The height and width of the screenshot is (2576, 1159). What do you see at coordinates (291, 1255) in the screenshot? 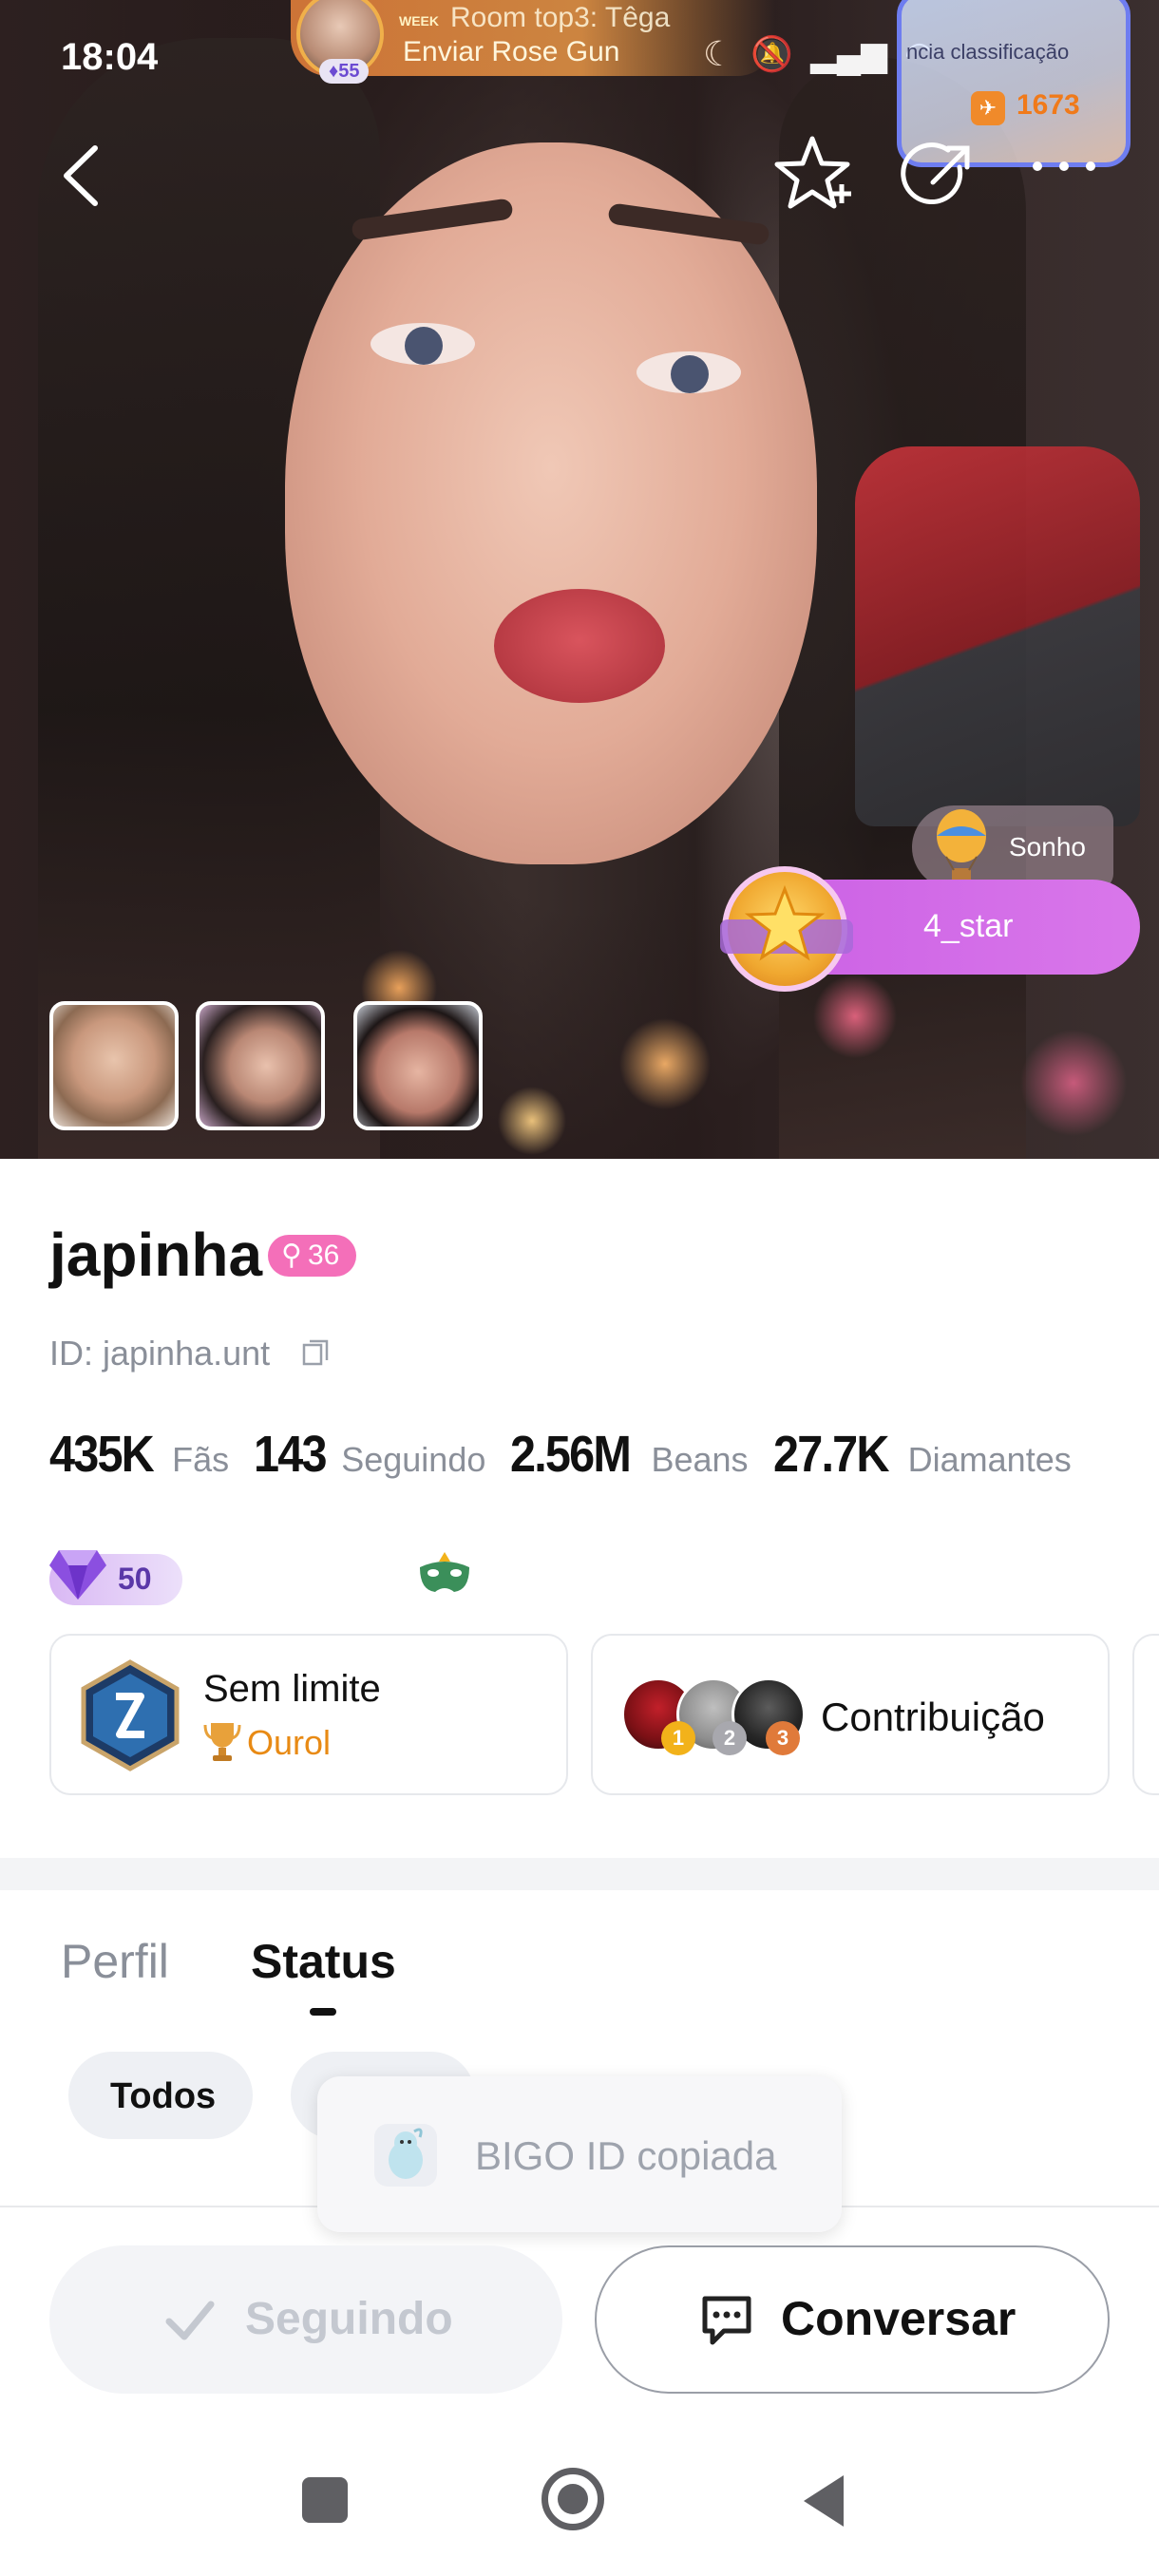
I see `user-level-icon: ⚲` at bounding box center [291, 1255].